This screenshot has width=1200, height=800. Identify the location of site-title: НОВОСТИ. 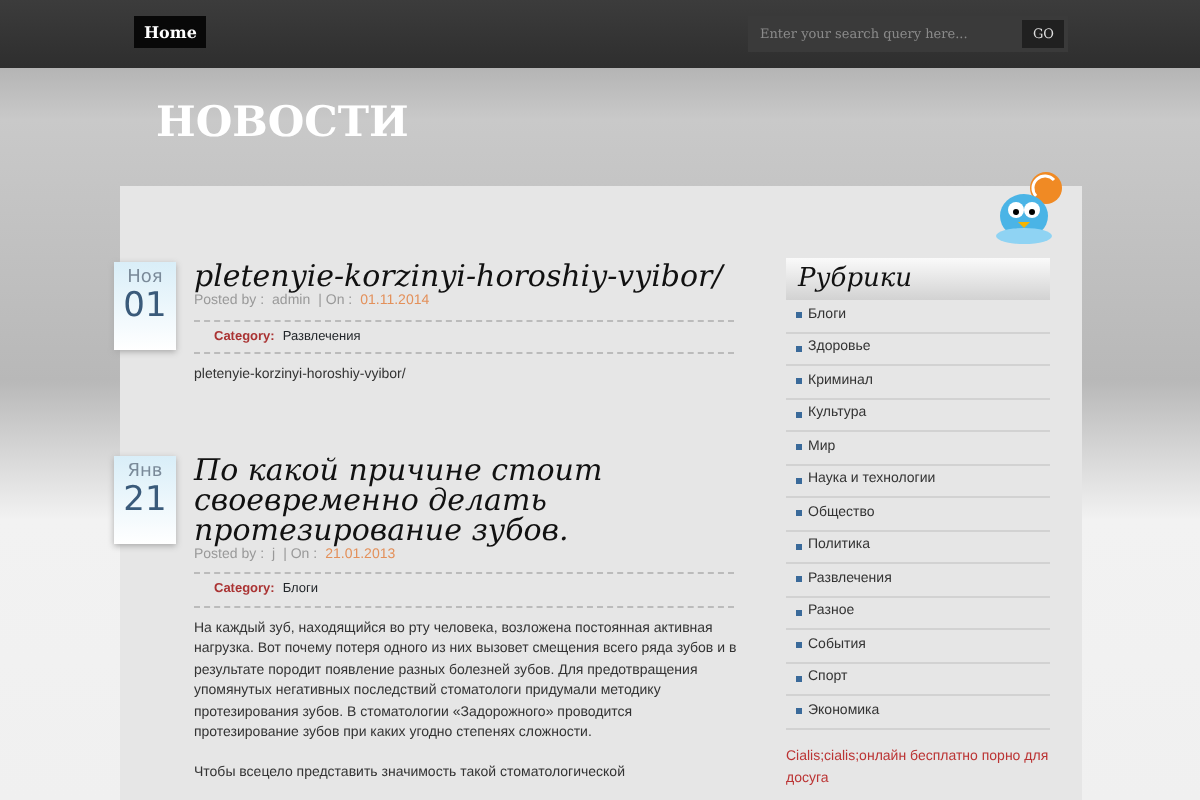
(283, 123).